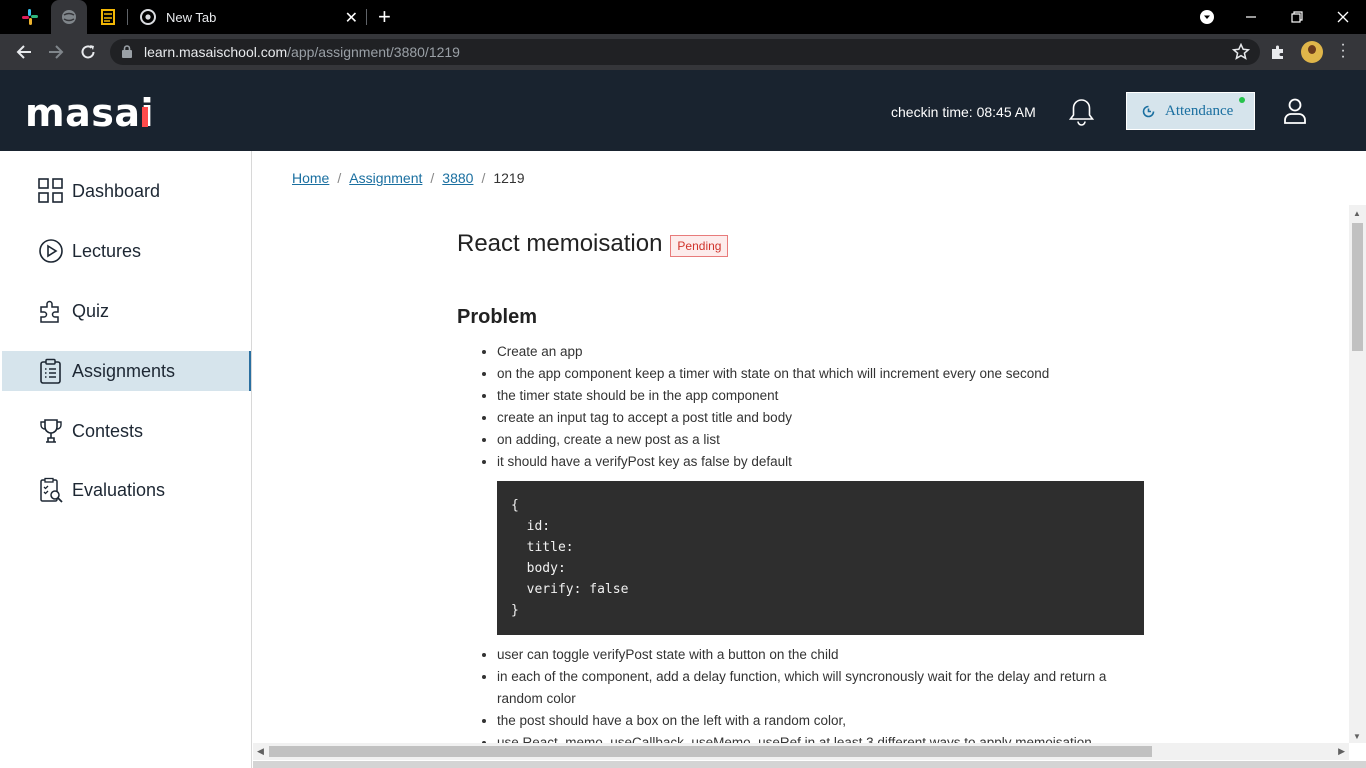  I want to click on notifications-button, so click(1081, 114).